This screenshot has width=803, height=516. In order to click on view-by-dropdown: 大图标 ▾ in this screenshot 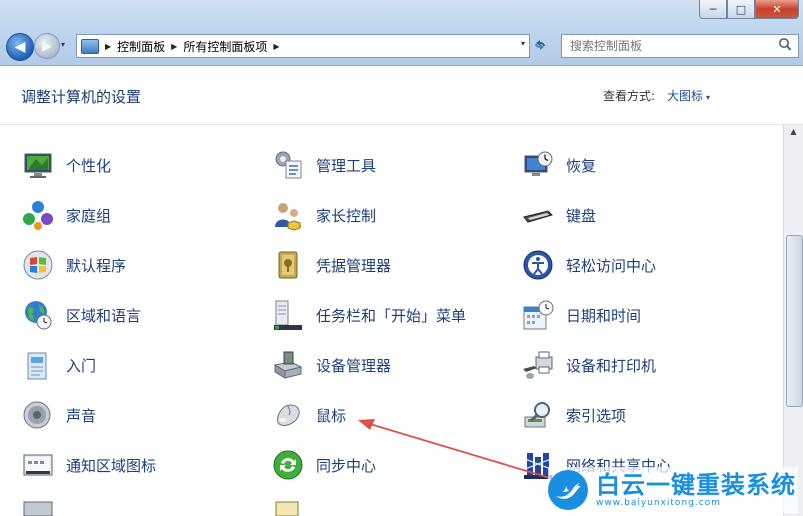, I will do `click(688, 95)`.